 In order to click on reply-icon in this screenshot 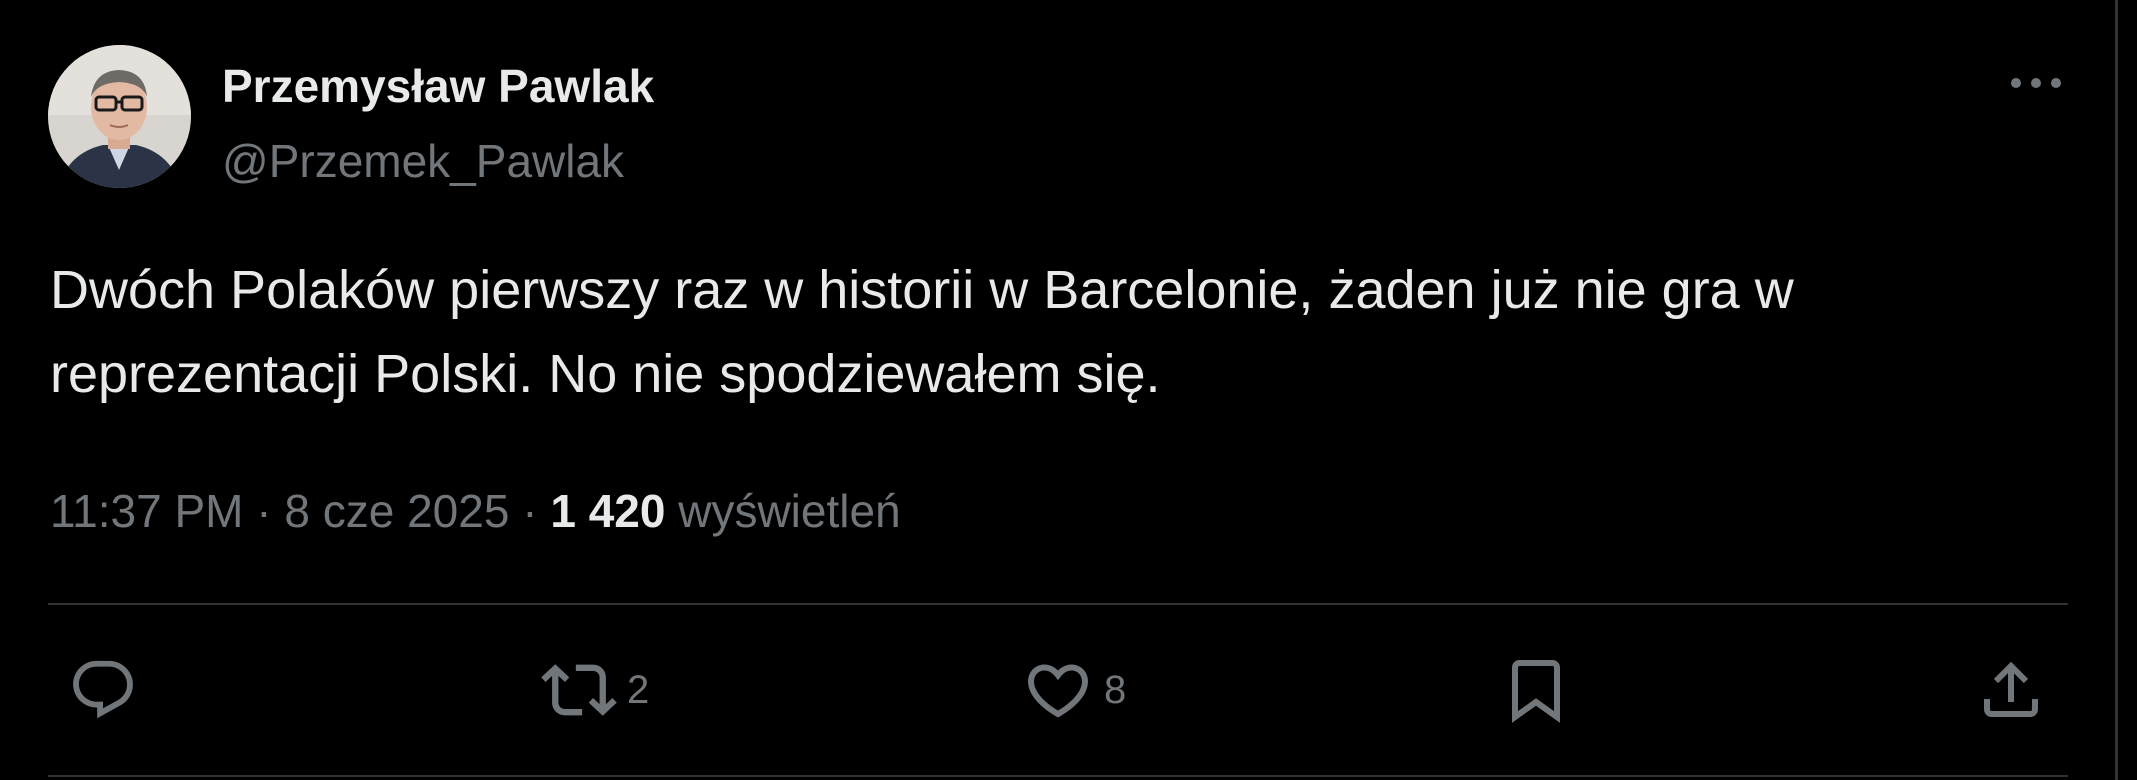, I will do `click(103, 690)`.